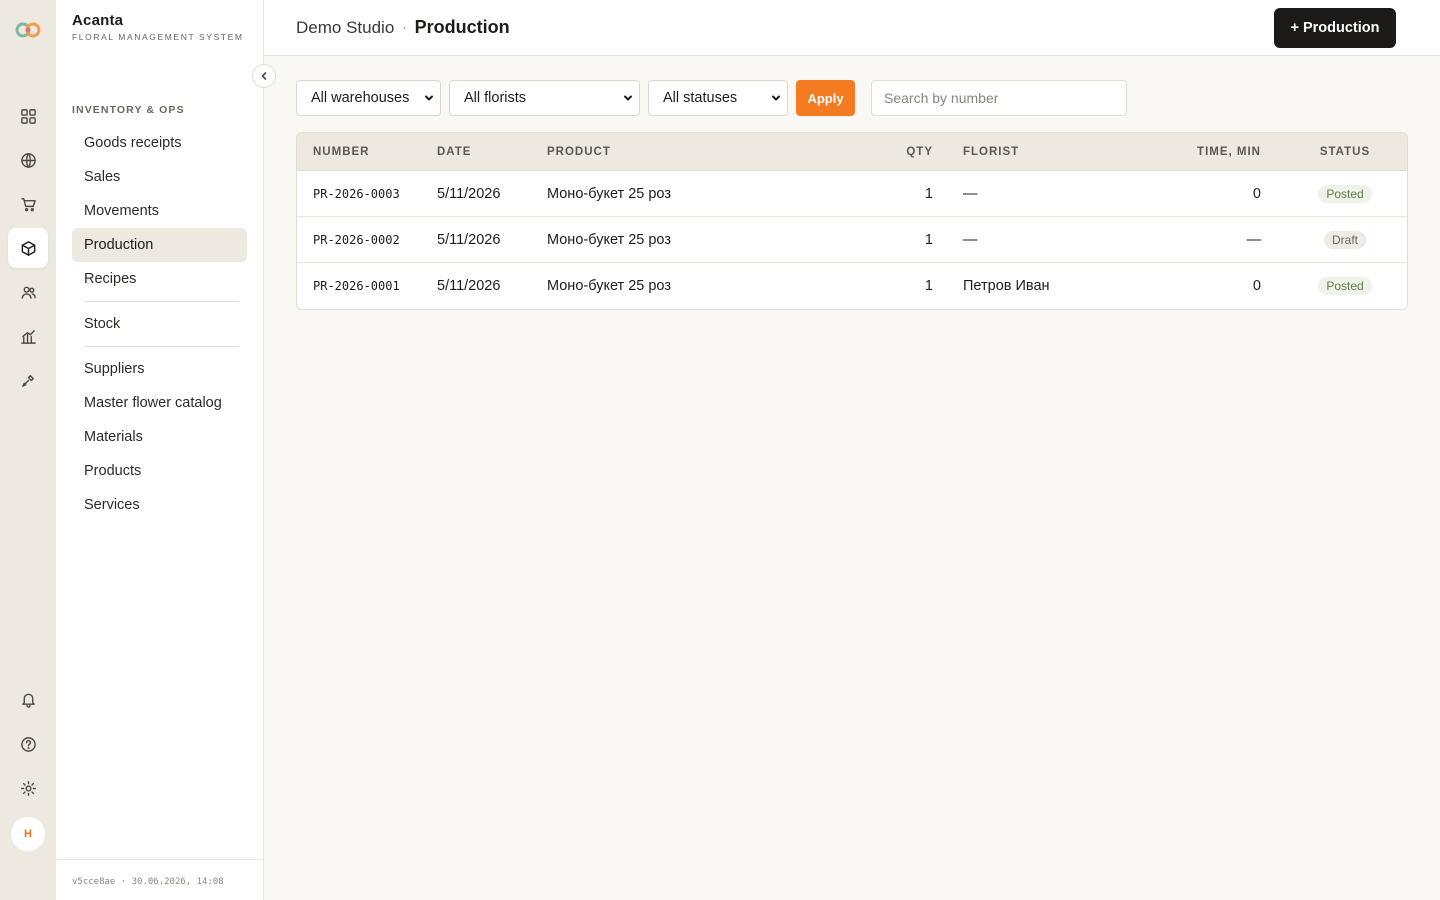 This screenshot has width=1440, height=900. What do you see at coordinates (28, 336) in the screenshot?
I see `chart-icon` at bounding box center [28, 336].